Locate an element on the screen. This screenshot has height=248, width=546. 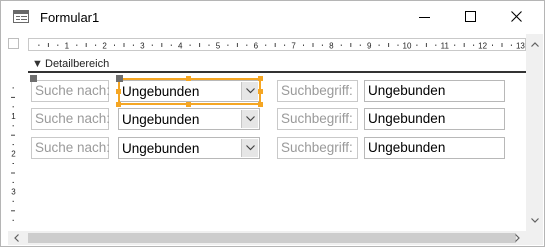
maximize-icon is located at coordinates (470, 16).